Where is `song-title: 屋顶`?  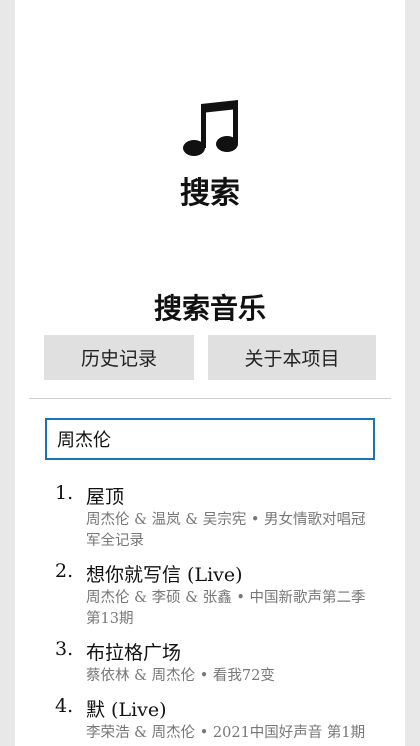 song-title: 屋顶 is located at coordinates (105, 497).